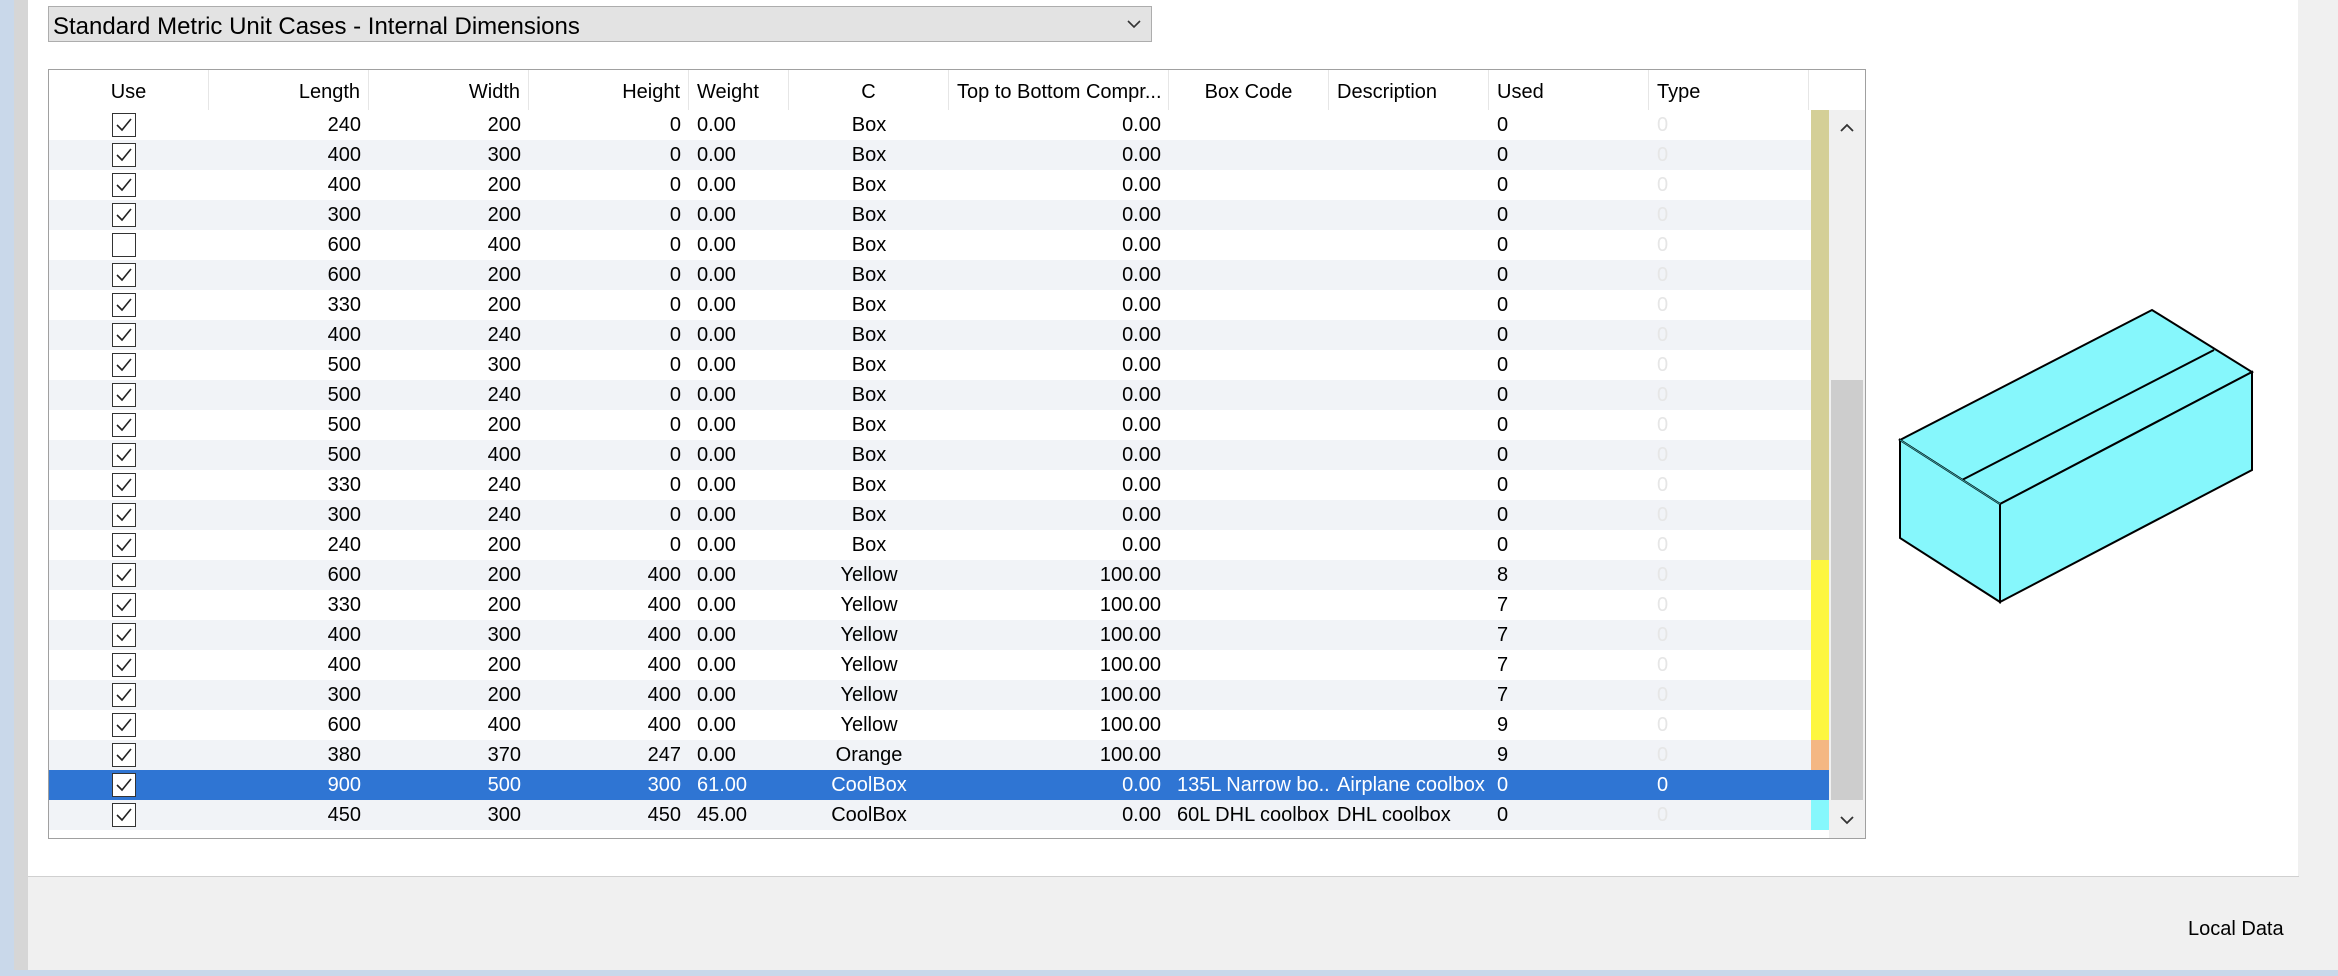 This screenshot has width=2338, height=976. What do you see at coordinates (739, 90) in the screenshot?
I see `column-header-weight: Weight` at bounding box center [739, 90].